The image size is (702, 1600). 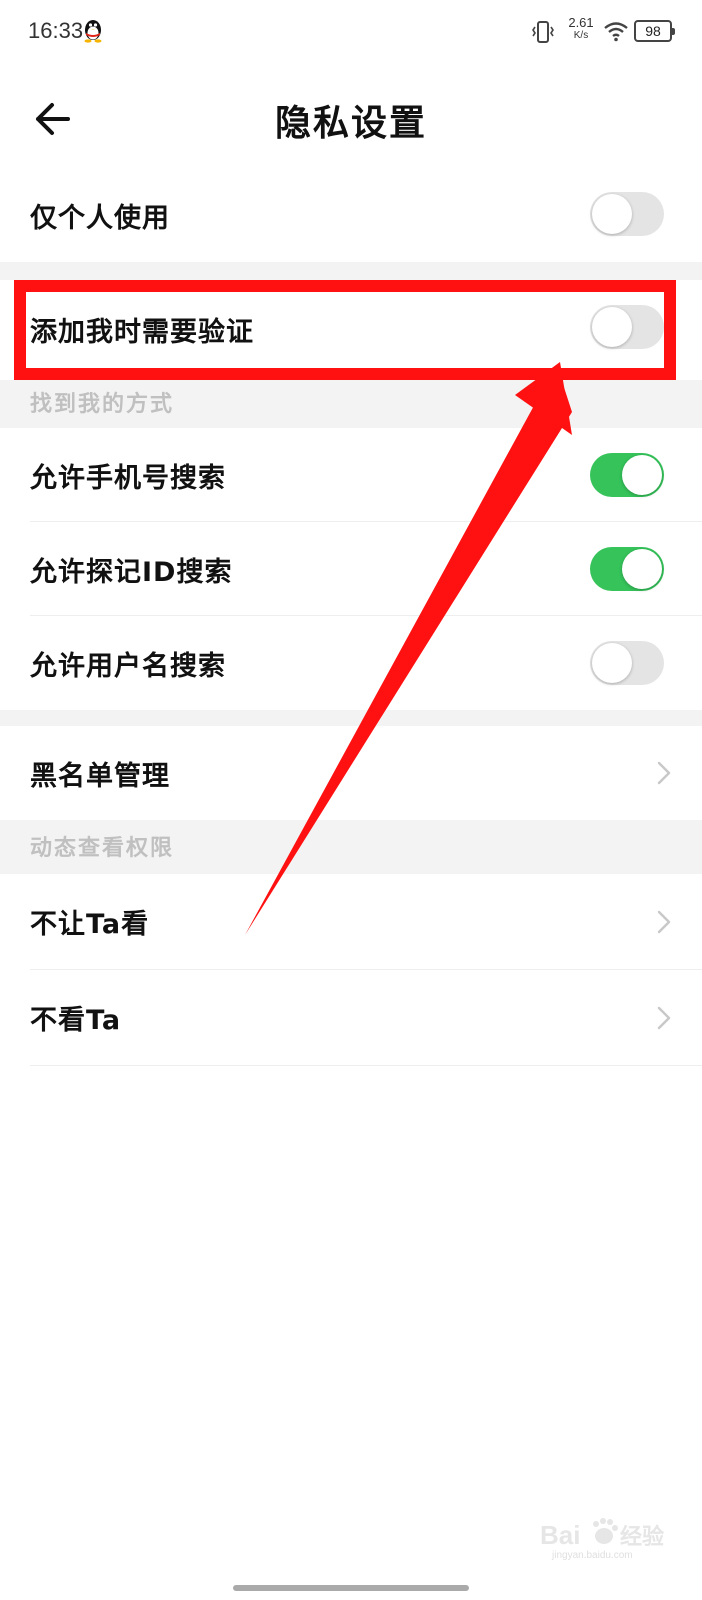 I want to click on svg-text: jingyan.baidu.com, so click(x=592, y=1555).